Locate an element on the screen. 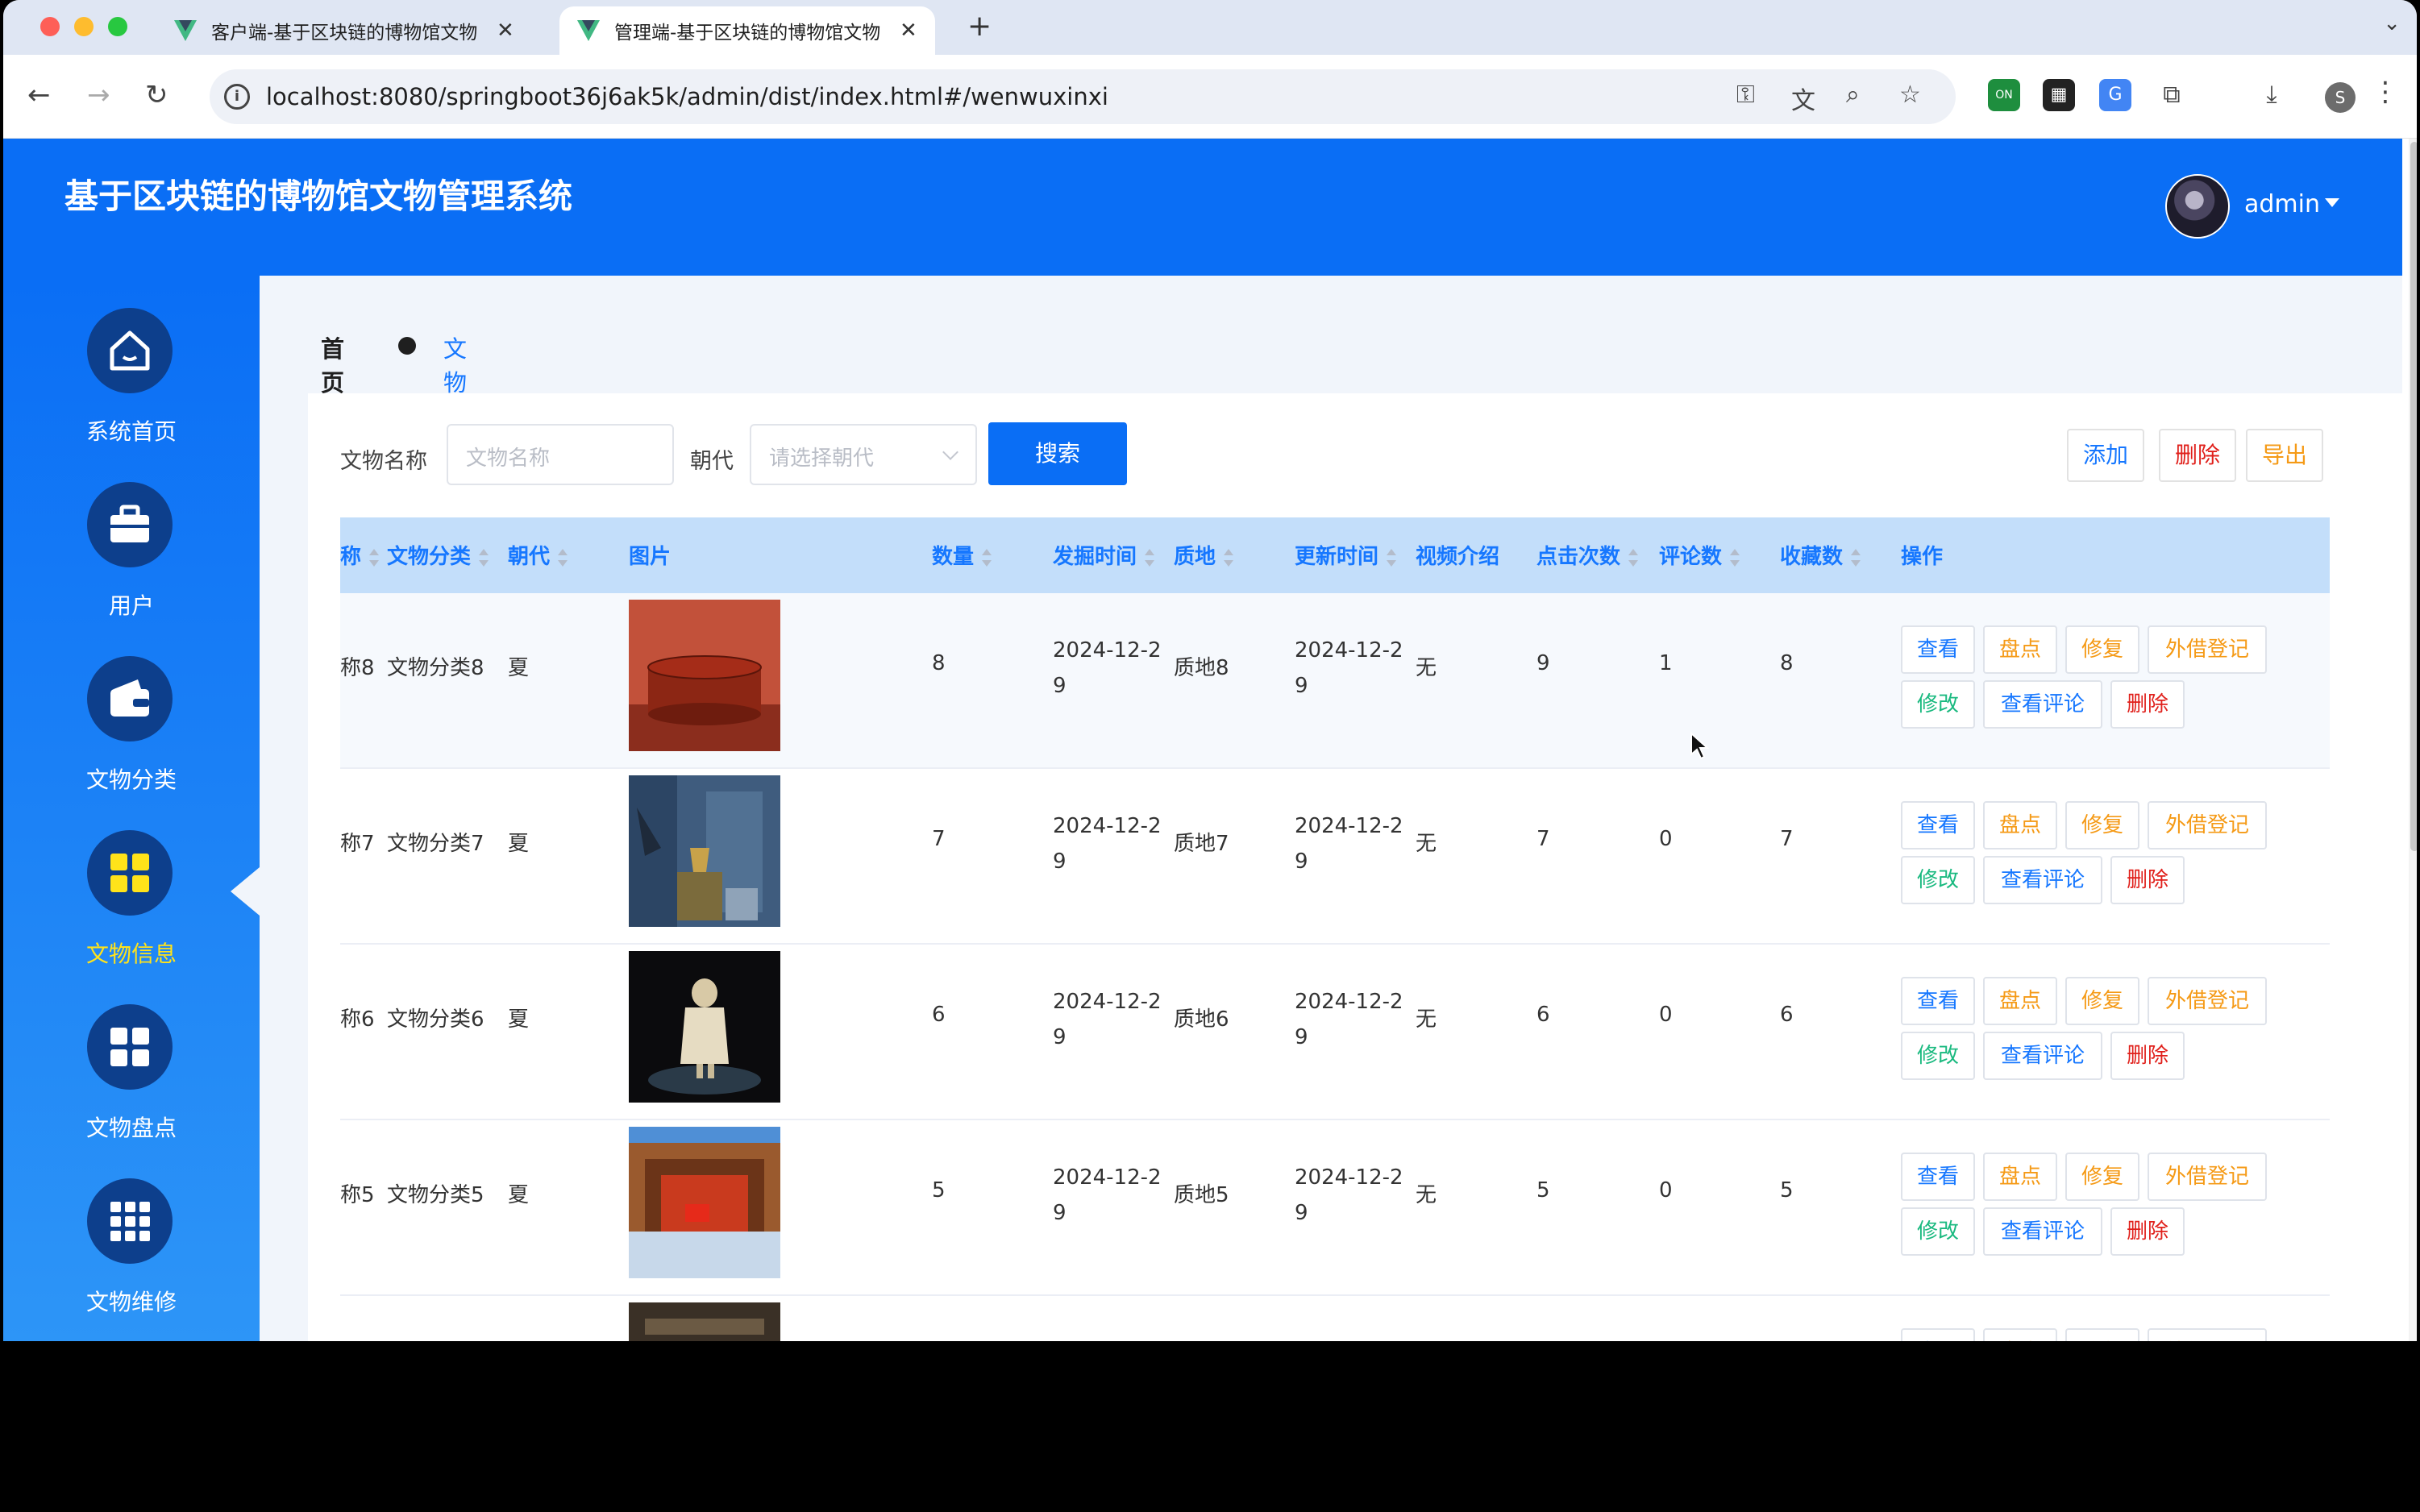  relic-thumbnail-partial is located at coordinates (704, 1321).